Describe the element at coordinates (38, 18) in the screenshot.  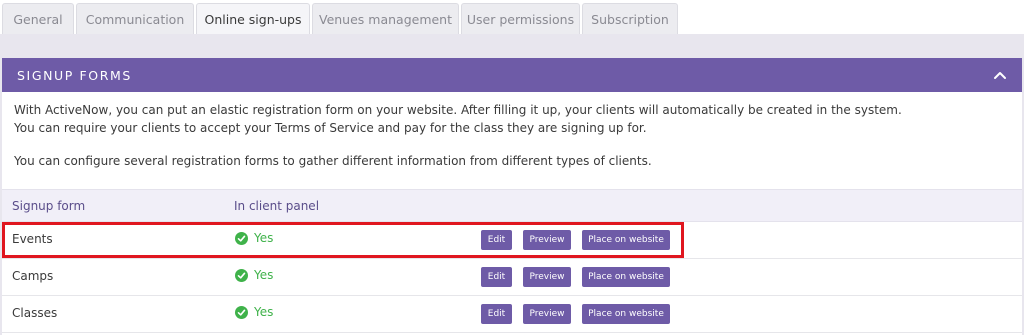
I see `tab-general: General` at that location.